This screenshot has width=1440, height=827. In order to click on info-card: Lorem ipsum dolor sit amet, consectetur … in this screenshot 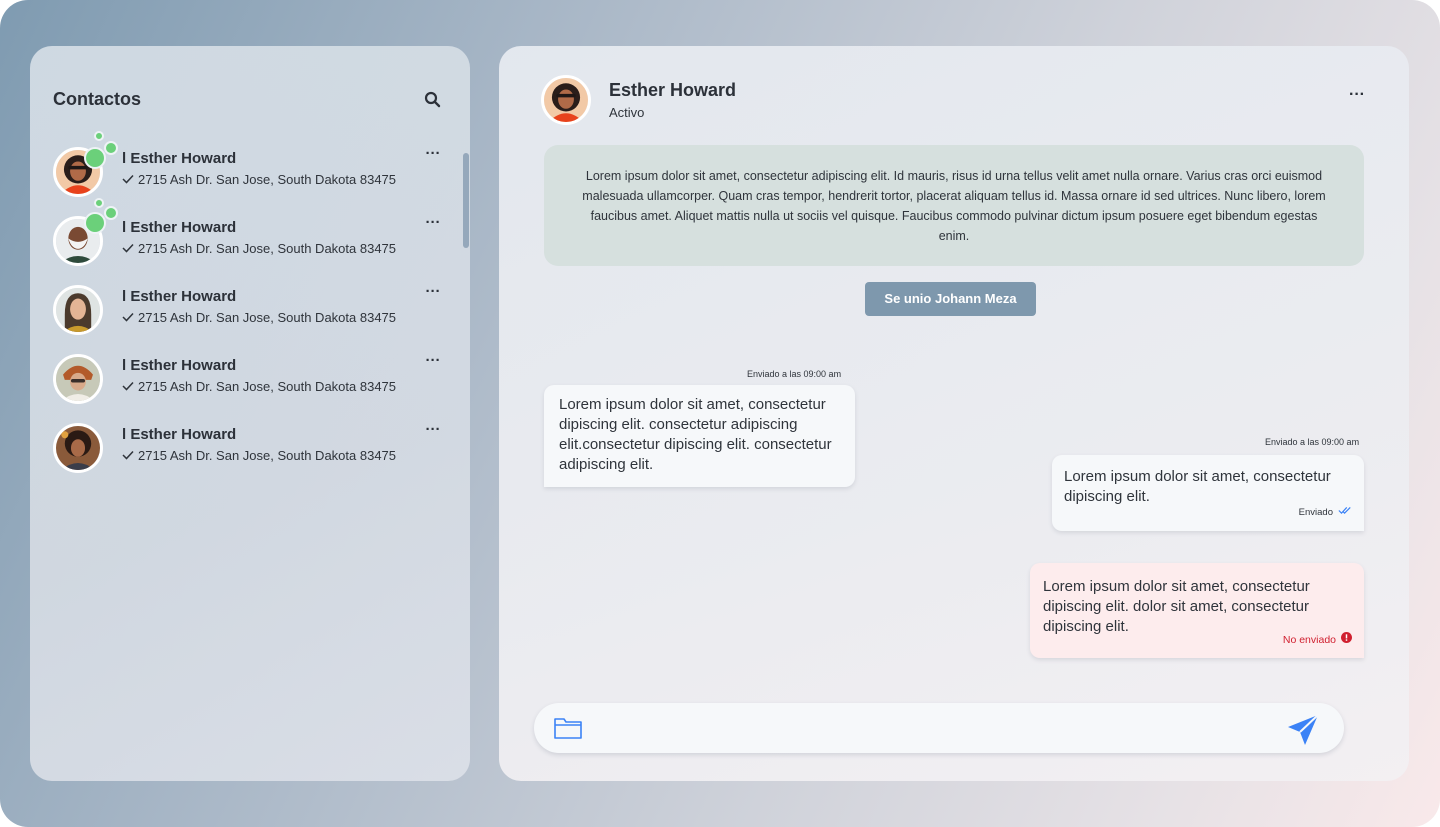, I will do `click(954, 205)`.